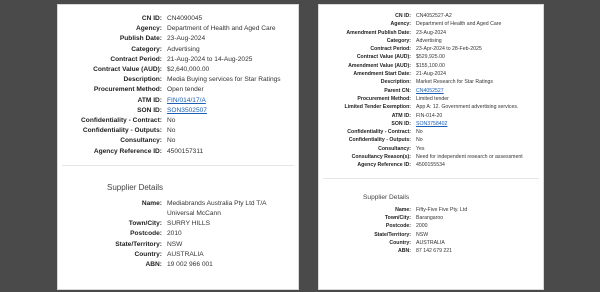 The image size is (600, 292). I want to click on field-row-confidentiality-contract: Confidentiality - Contract: No, so click(431, 132).